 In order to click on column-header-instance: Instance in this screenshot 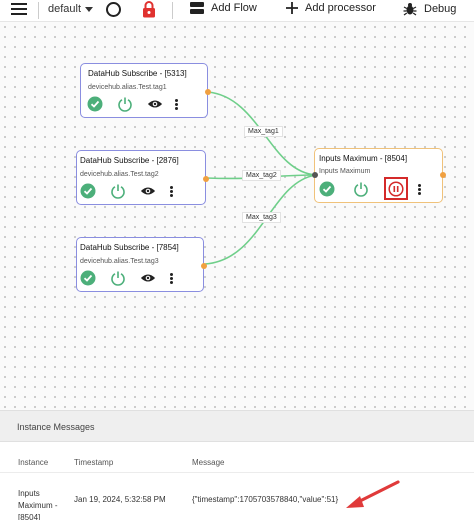, I will do `click(33, 462)`.